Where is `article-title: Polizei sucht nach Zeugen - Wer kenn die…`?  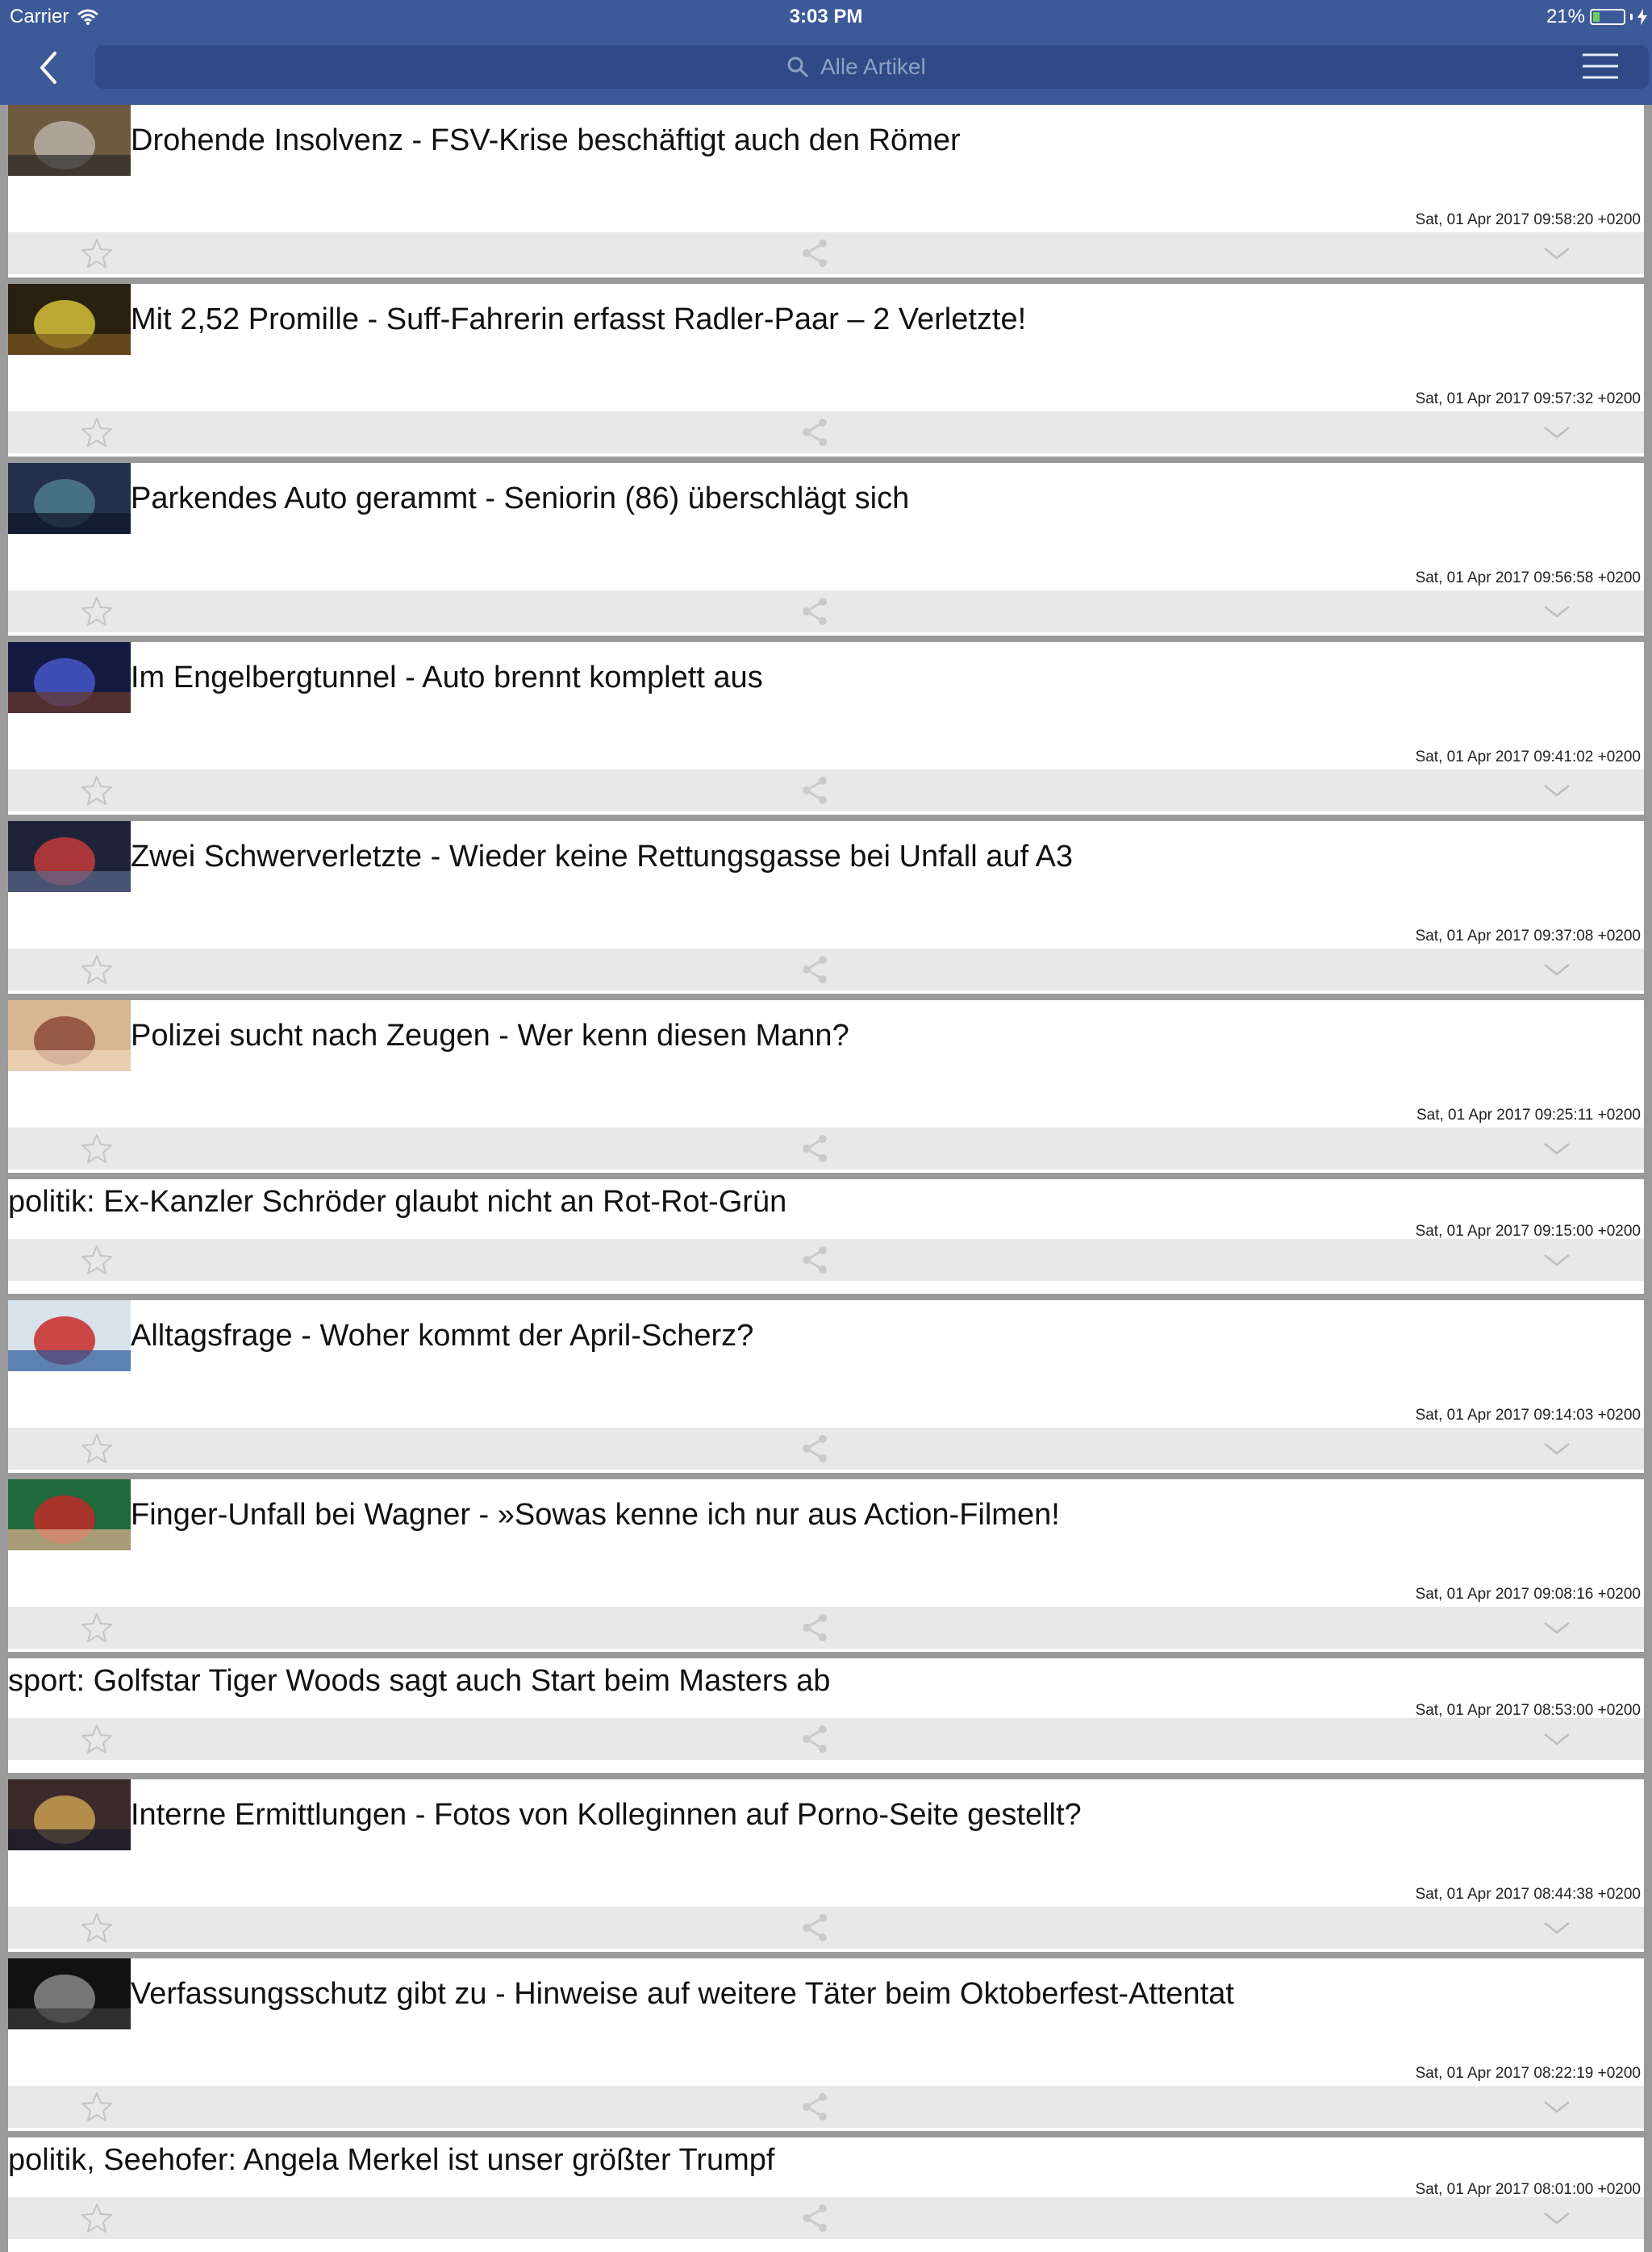
article-title: Polizei sucht nach Zeugen - Wer kenn die… is located at coordinates (886, 1035).